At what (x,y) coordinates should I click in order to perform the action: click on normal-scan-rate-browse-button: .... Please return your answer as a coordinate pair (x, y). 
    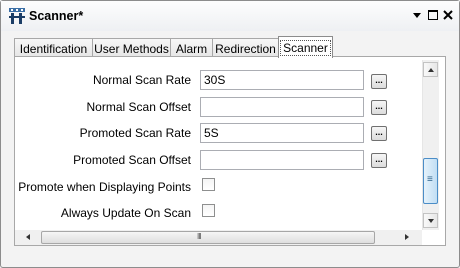
    Looking at the image, I should click on (379, 81).